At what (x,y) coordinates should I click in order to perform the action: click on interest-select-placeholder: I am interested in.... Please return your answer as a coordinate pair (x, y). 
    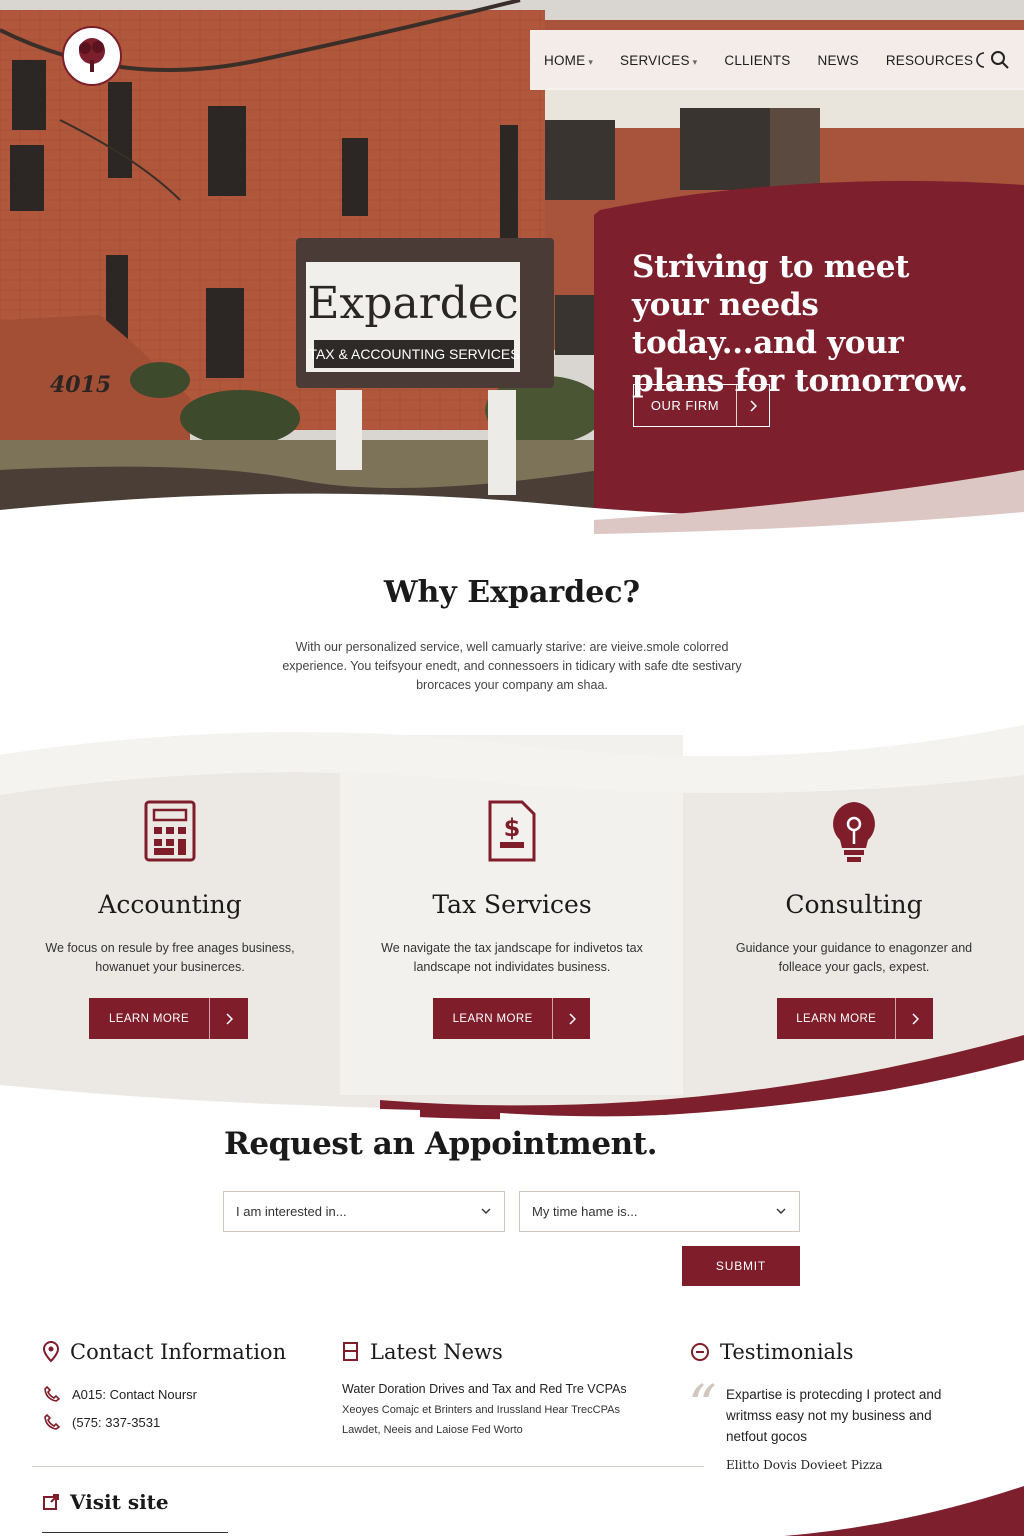
    Looking at the image, I should click on (291, 1211).